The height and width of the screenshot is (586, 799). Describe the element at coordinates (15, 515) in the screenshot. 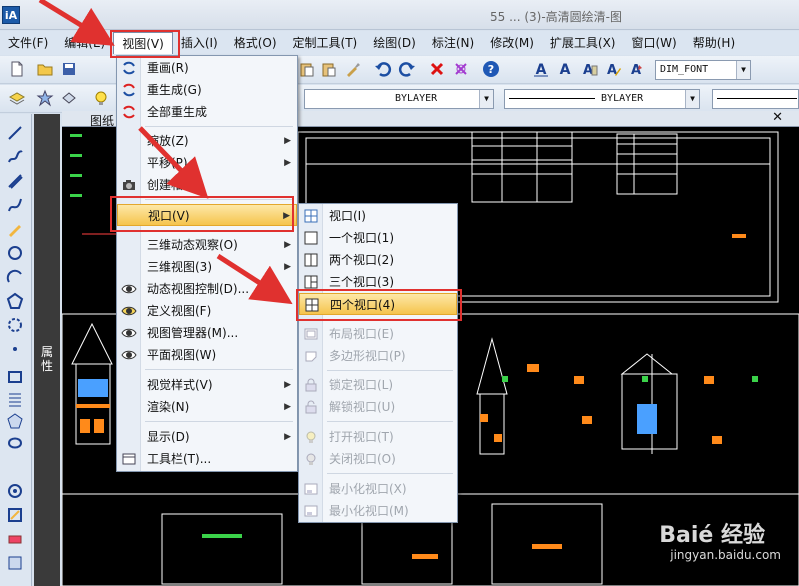

I see `block-icon` at that location.